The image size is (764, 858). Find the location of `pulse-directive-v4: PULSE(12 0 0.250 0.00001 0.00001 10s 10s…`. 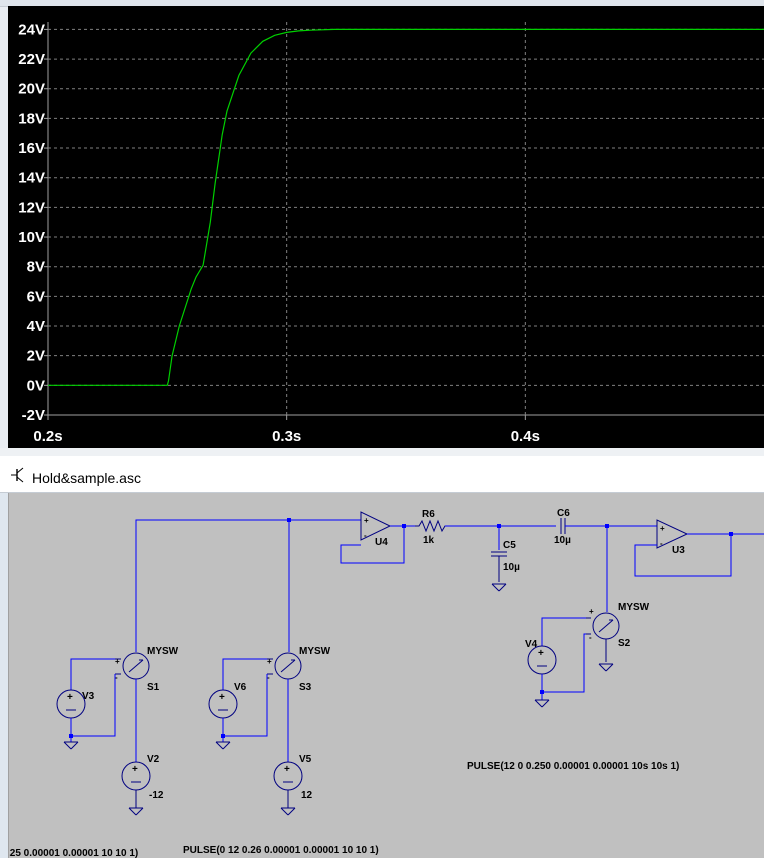

pulse-directive-v4: PULSE(12 0 0.250 0.00001 0.00001 10s 10s… is located at coordinates (573, 766).